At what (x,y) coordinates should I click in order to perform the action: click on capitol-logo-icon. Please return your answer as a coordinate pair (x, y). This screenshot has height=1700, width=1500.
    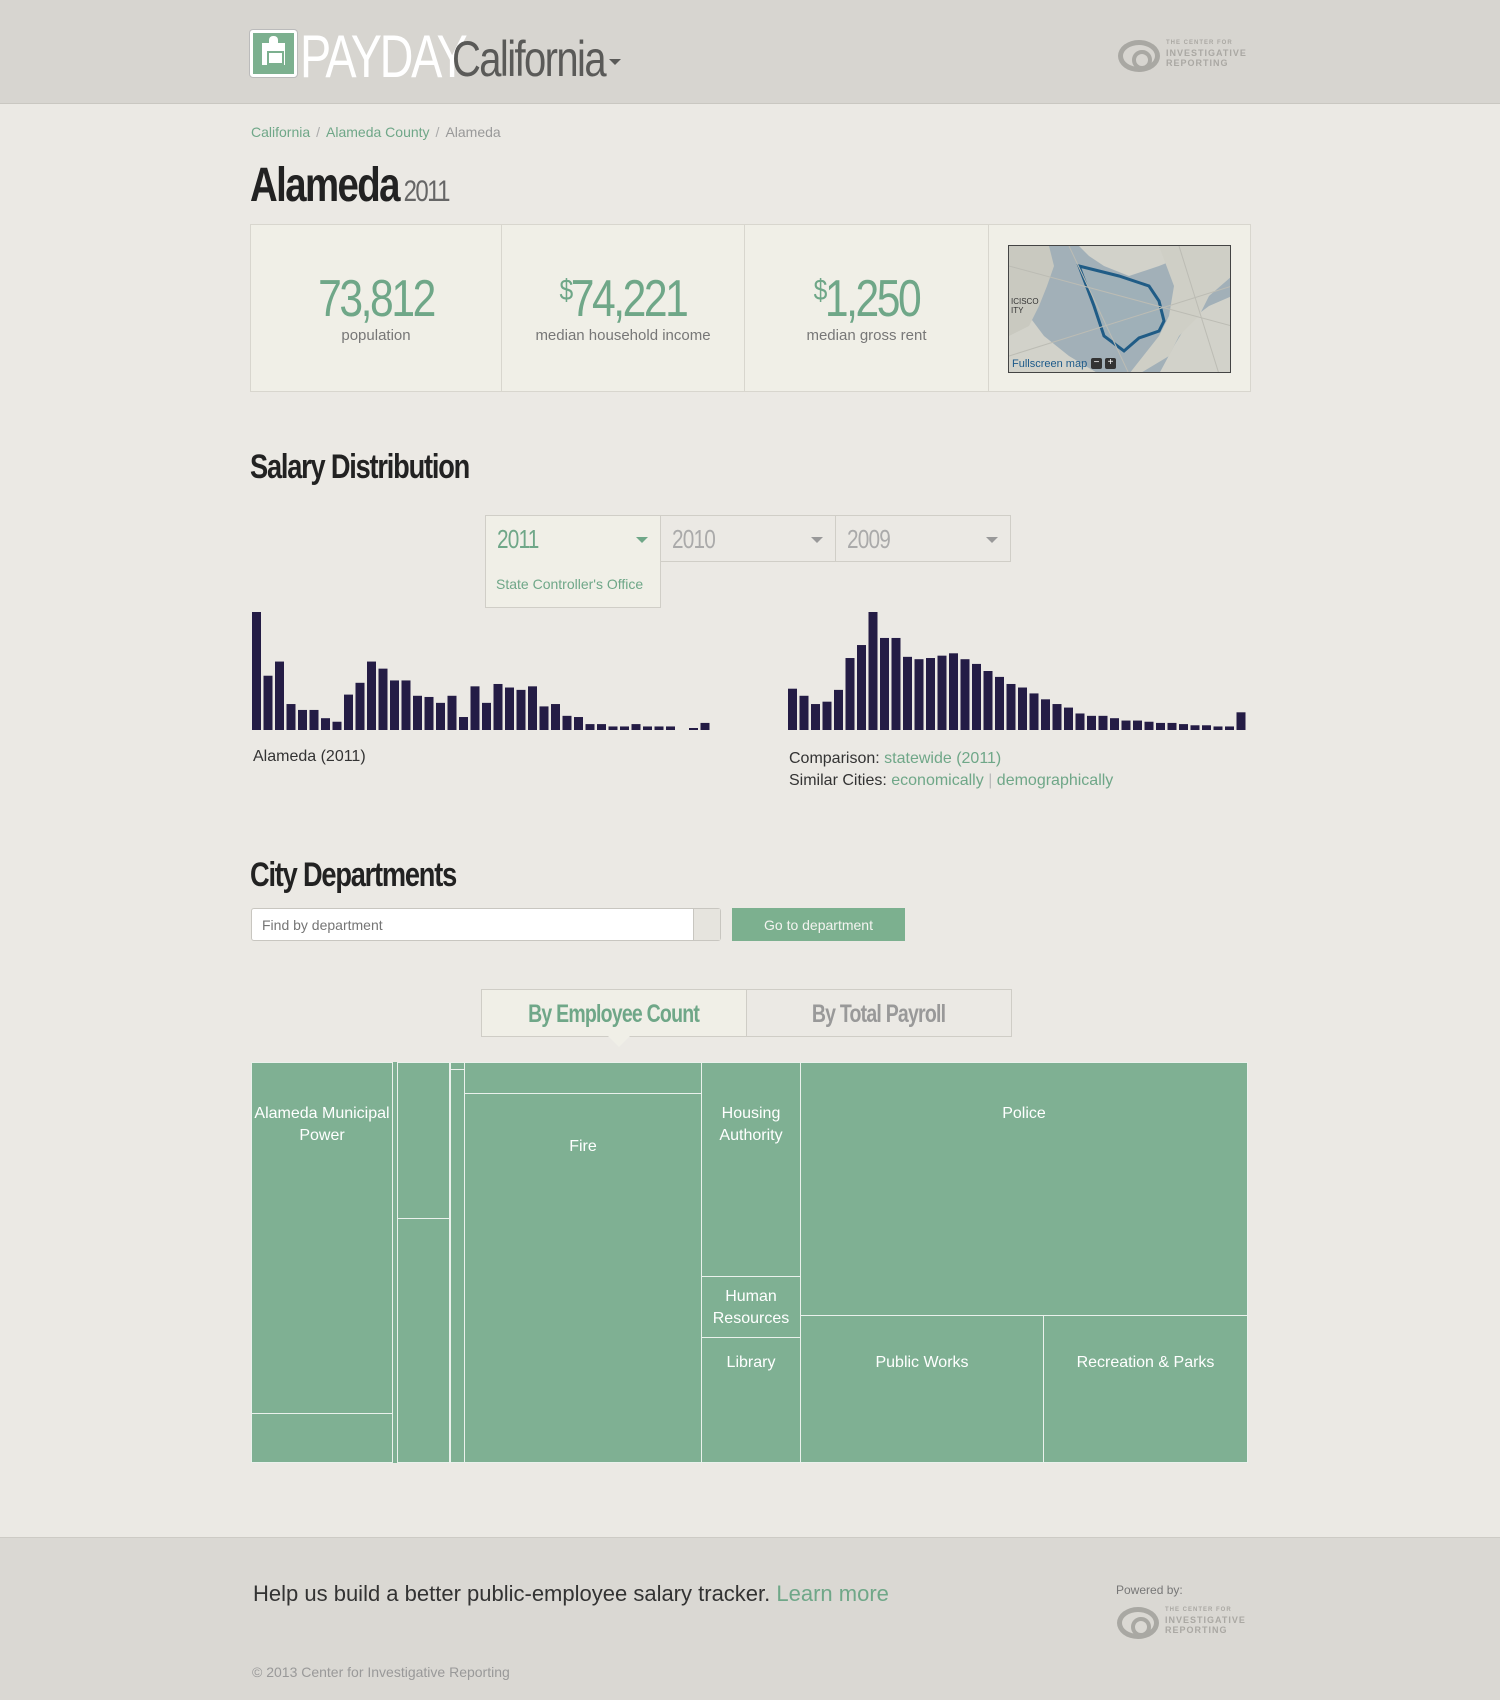
    Looking at the image, I should click on (273, 53).